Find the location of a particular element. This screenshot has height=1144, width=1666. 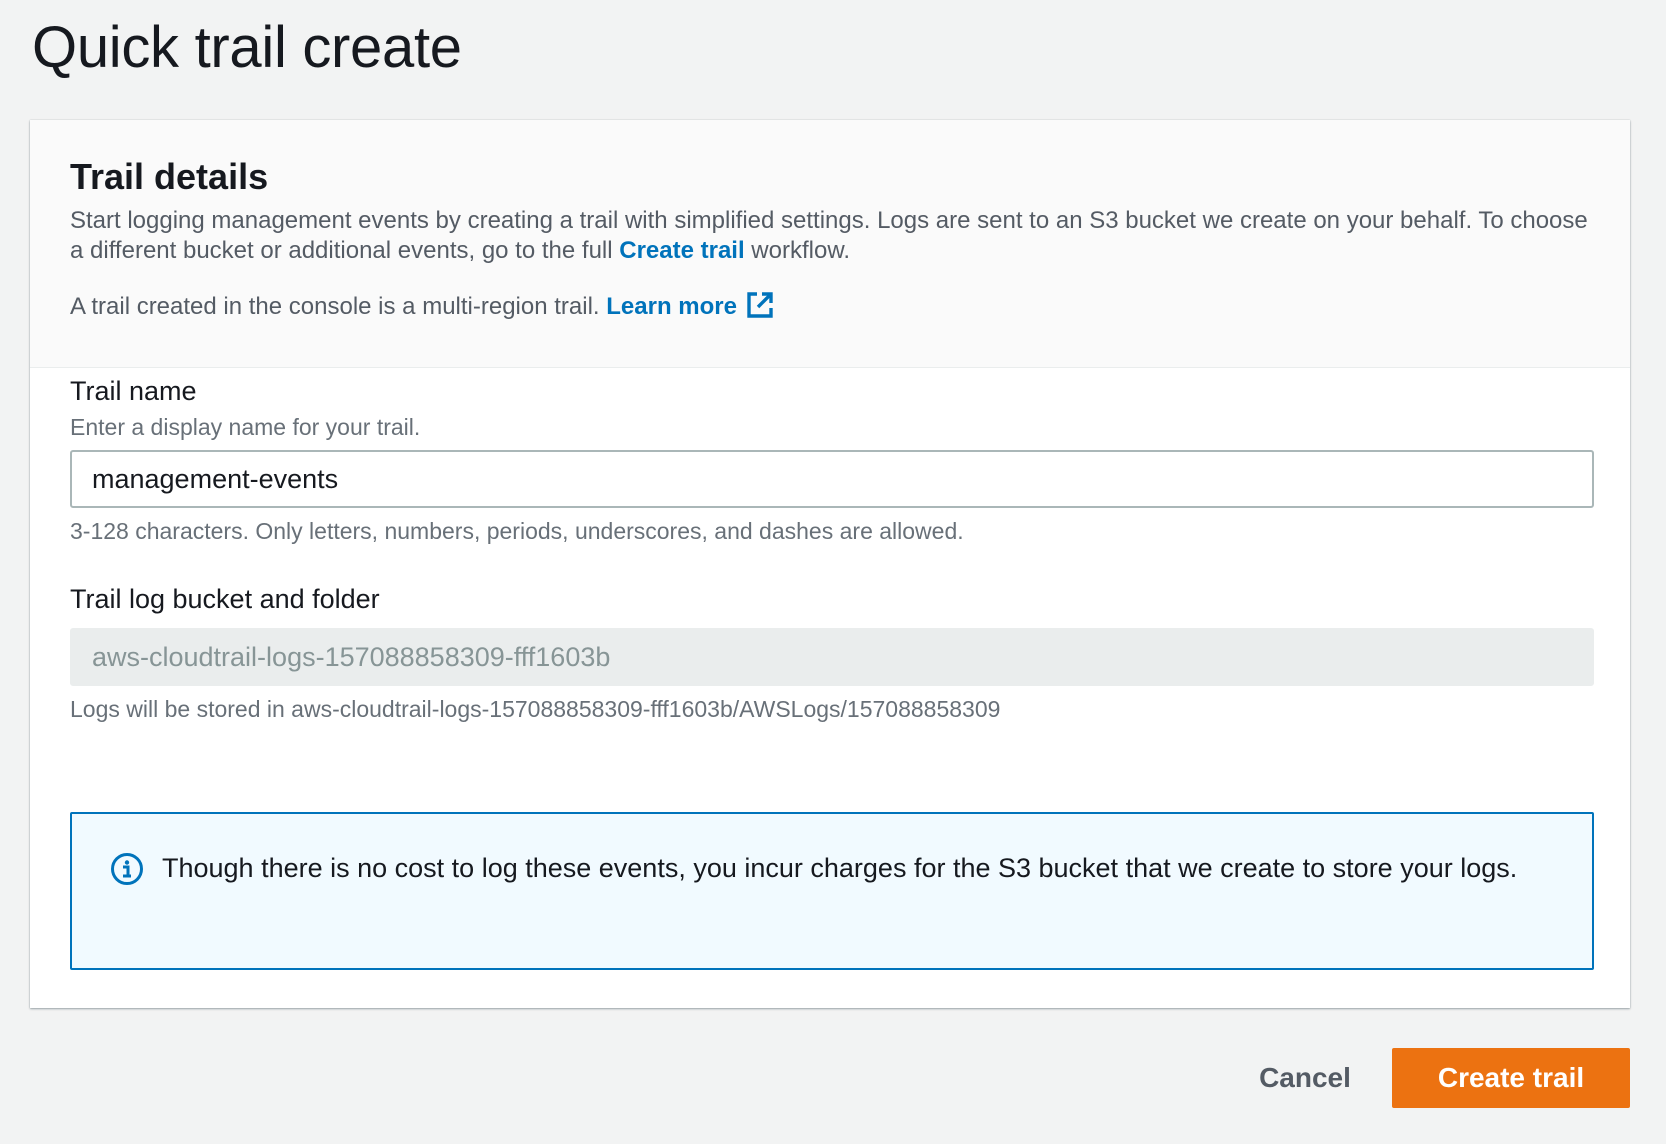

create-trail-link: Create trail is located at coordinates (681, 250).